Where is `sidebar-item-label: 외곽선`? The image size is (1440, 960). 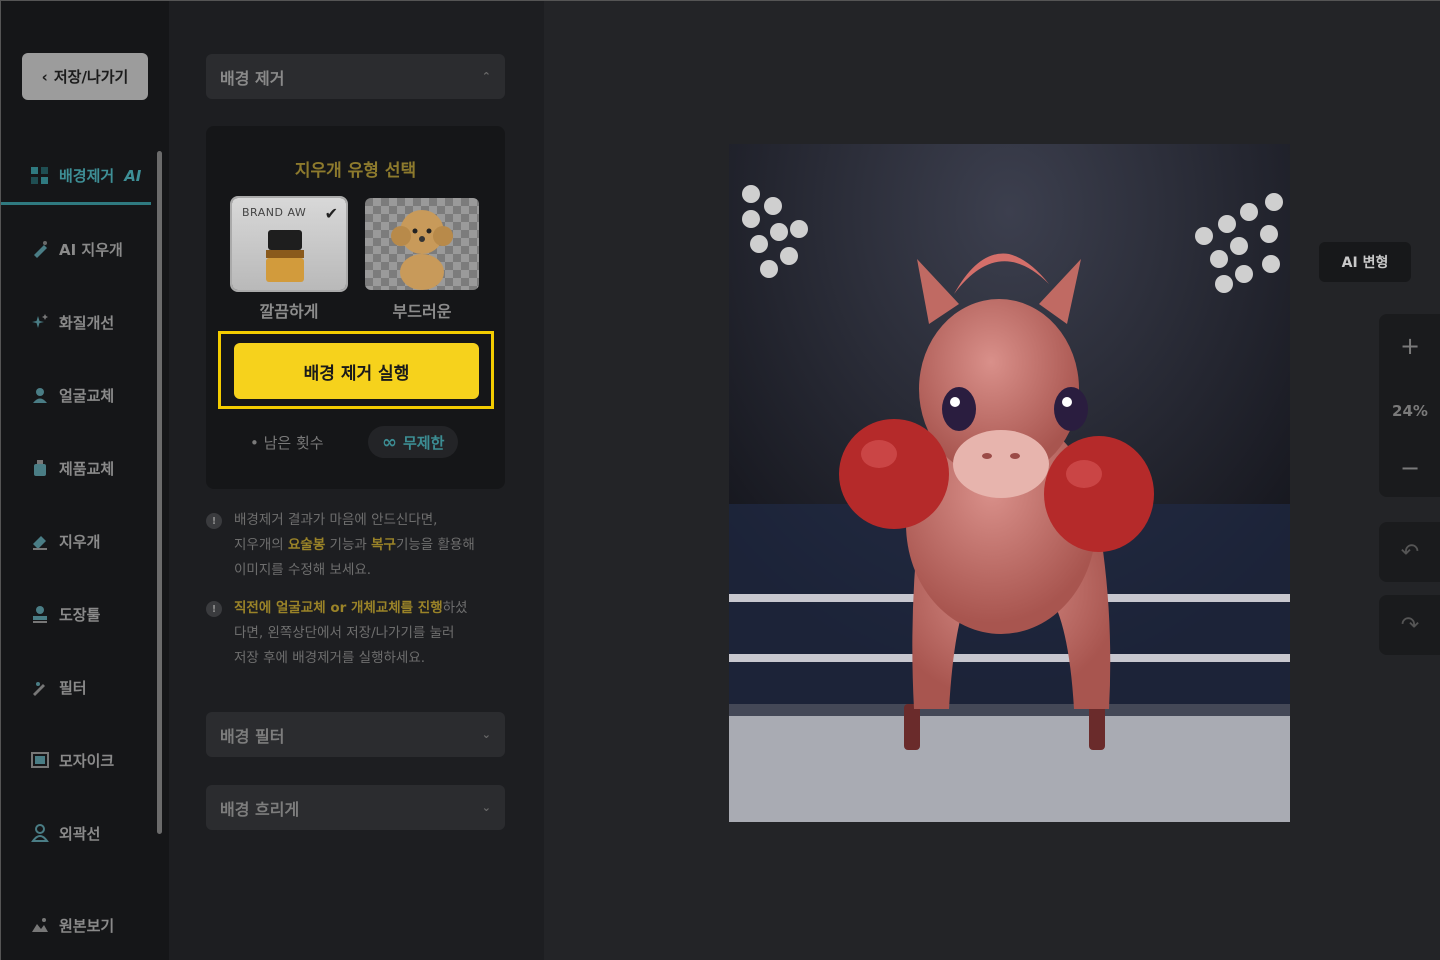
sidebar-item-label: 외곽선 is located at coordinates (80, 833).